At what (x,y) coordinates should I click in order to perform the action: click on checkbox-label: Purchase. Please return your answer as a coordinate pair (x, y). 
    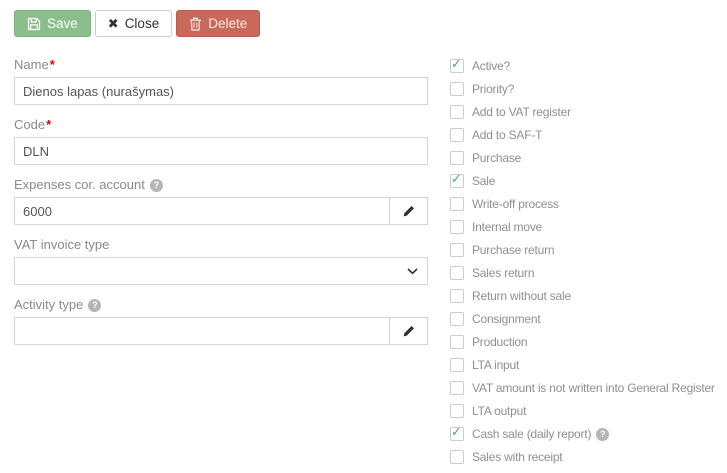
    Looking at the image, I should click on (497, 158).